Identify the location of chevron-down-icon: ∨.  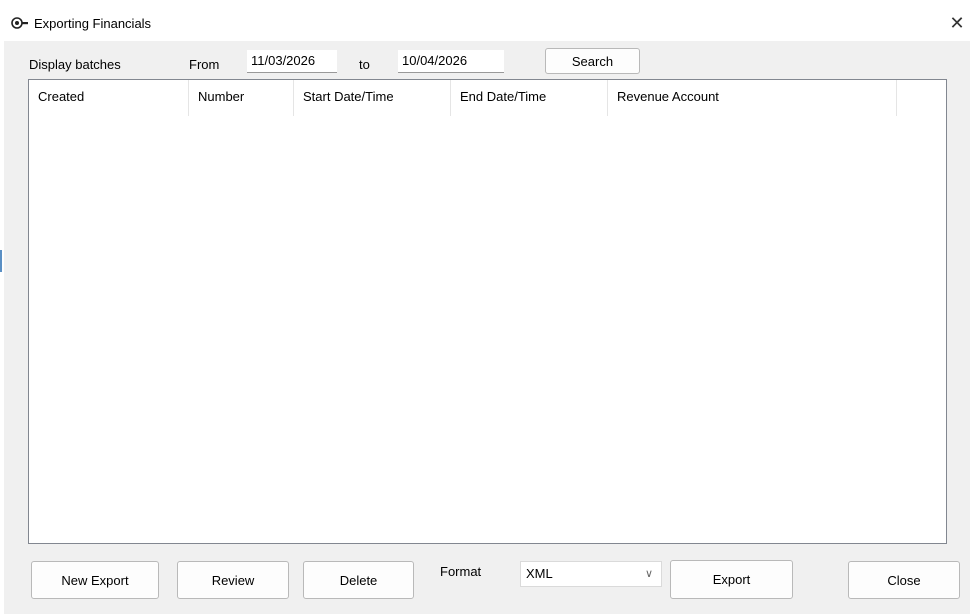
(648, 574).